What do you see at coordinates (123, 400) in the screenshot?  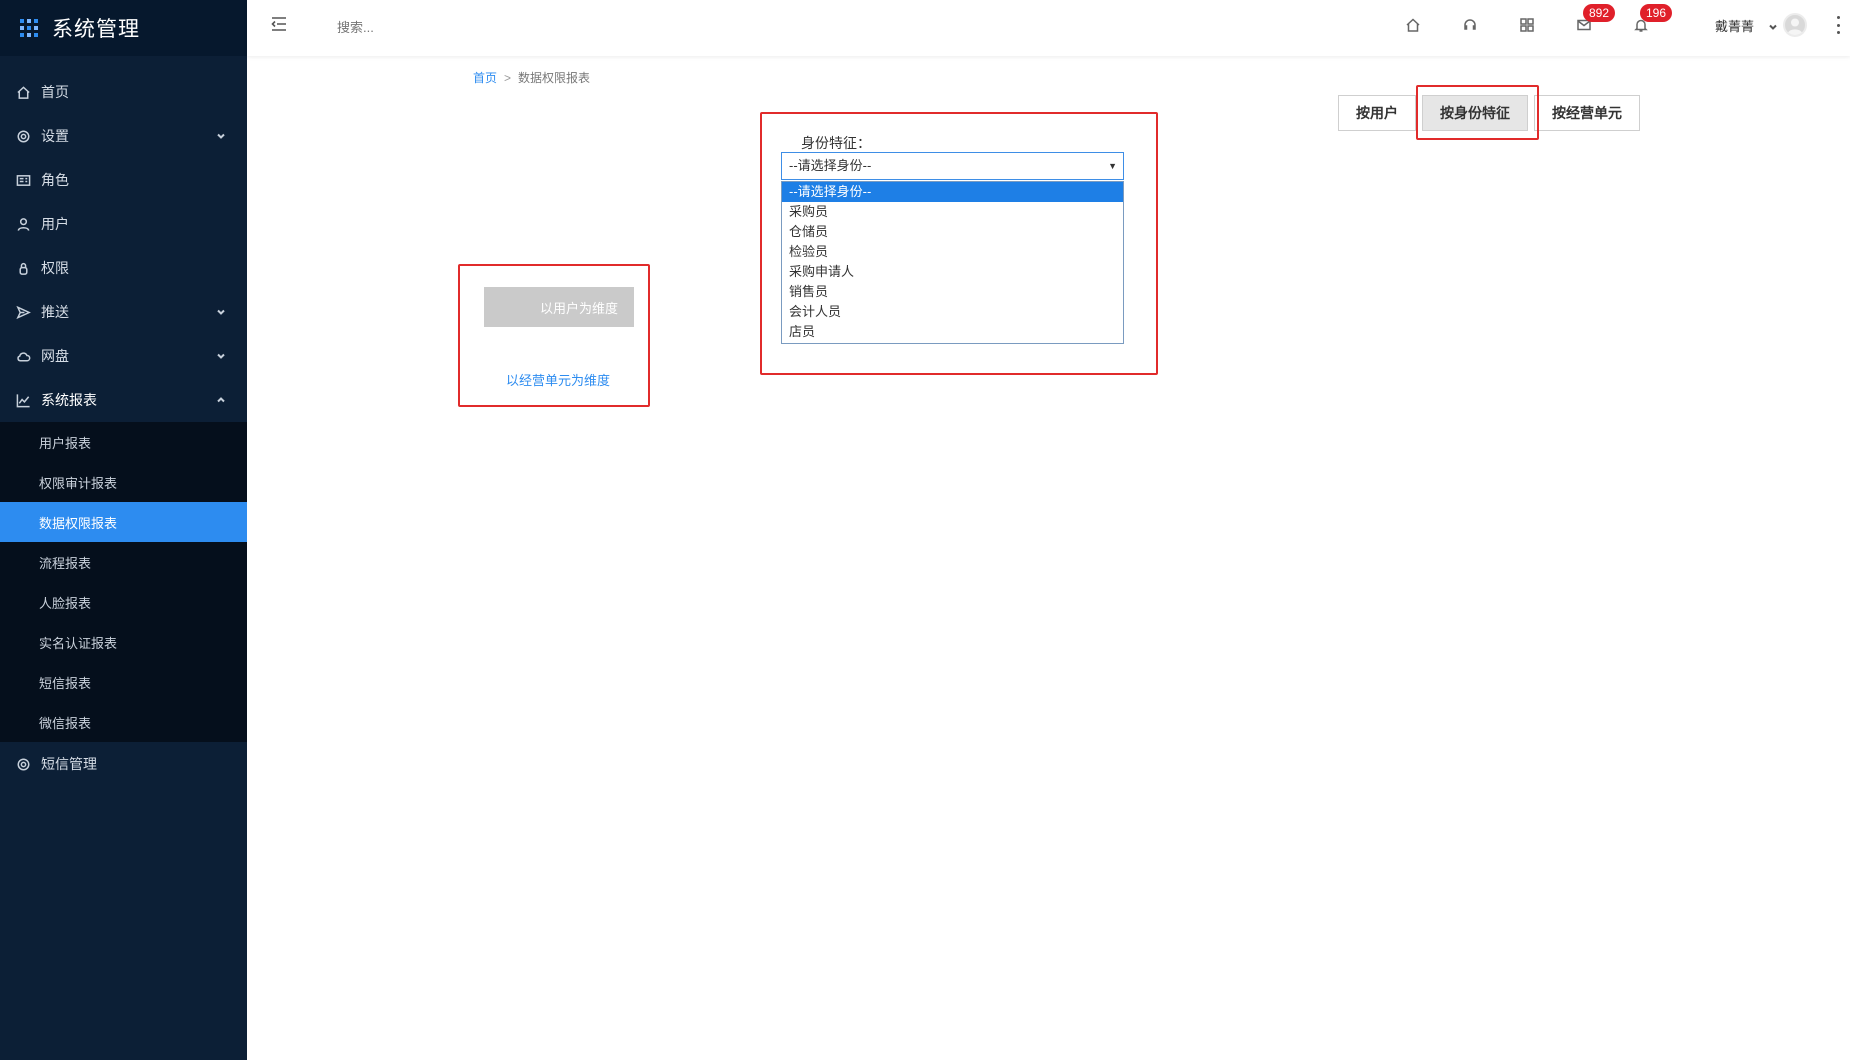 I see `sidebar-item-system-reports: 系统报表` at bounding box center [123, 400].